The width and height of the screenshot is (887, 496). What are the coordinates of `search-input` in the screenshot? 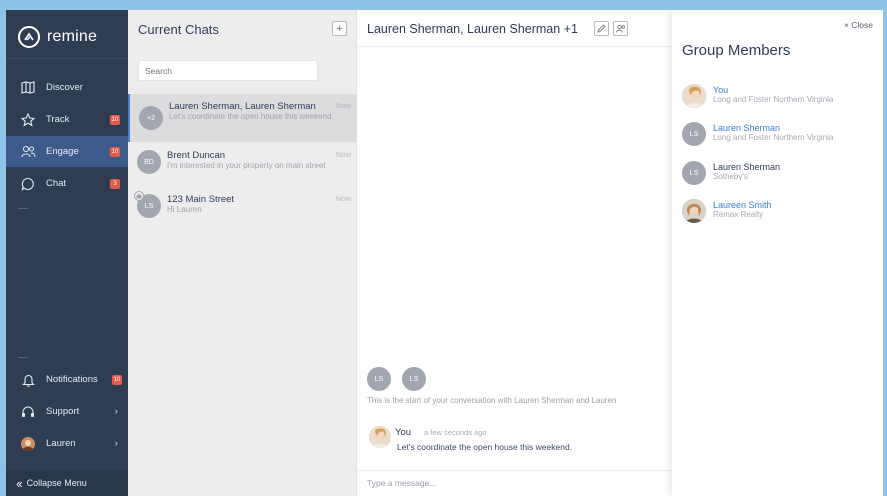 It's located at (228, 70).